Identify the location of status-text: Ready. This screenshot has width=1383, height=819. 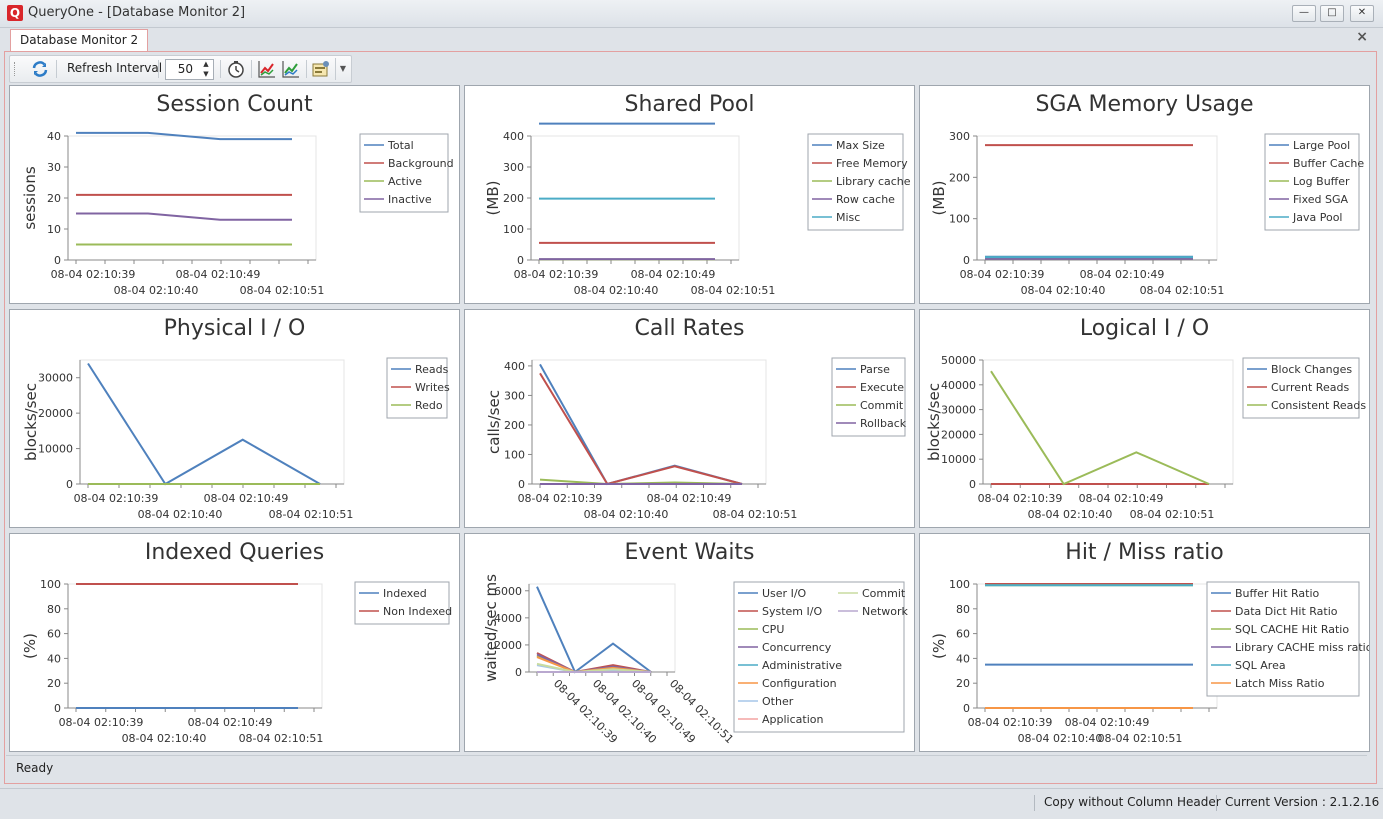
(35, 768).